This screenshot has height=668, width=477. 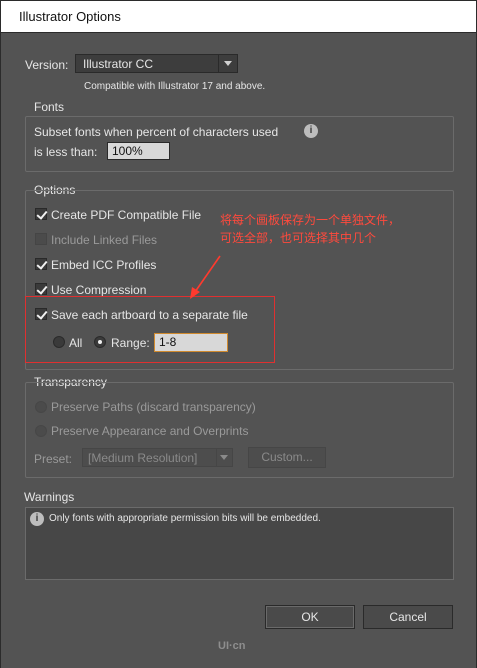 What do you see at coordinates (408, 617) in the screenshot?
I see `cancel-button: Cancel` at bounding box center [408, 617].